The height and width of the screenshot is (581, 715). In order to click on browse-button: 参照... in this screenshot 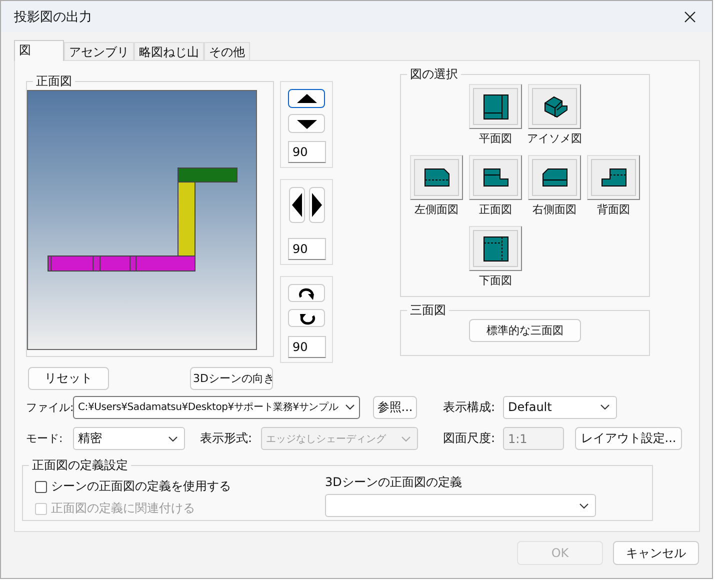, I will do `click(395, 407)`.